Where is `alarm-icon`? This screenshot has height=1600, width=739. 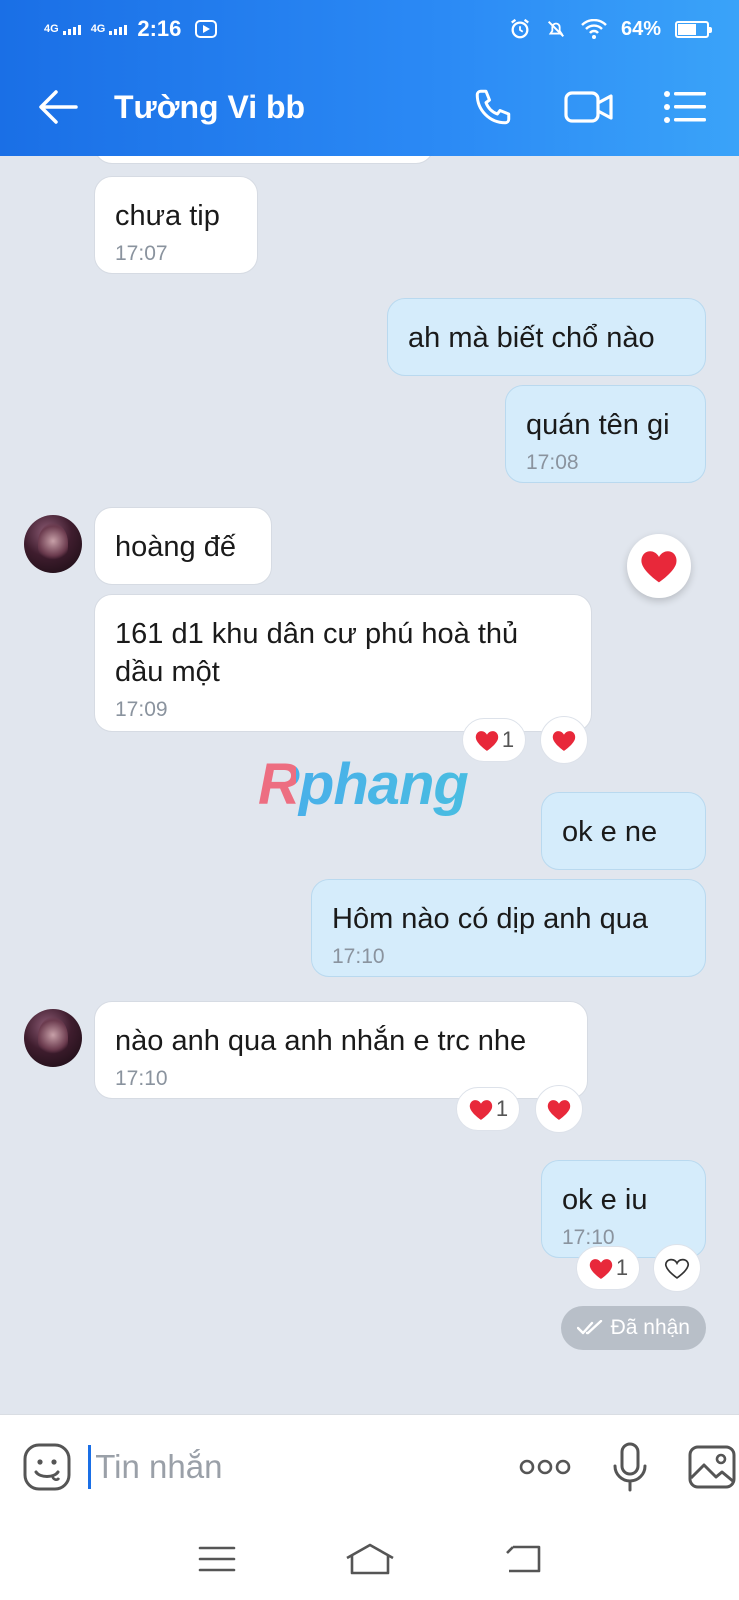 alarm-icon is located at coordinates (520, 28).